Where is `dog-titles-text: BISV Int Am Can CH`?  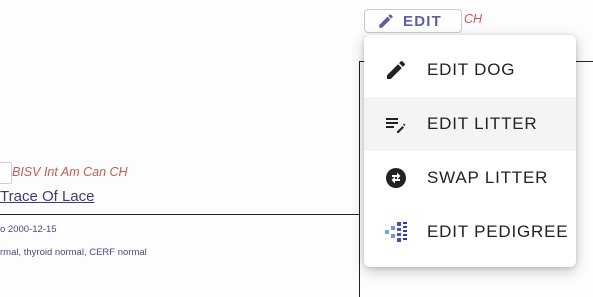 dog-titles-text: BISV Int Am Can CH is located at coordinates (70, 172).